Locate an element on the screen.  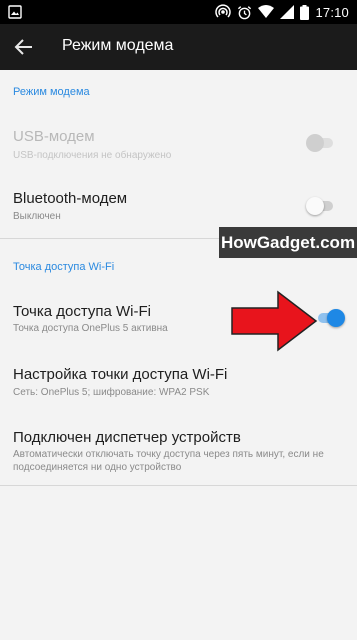
hotspot-icon is located at coordinates (223, 11).